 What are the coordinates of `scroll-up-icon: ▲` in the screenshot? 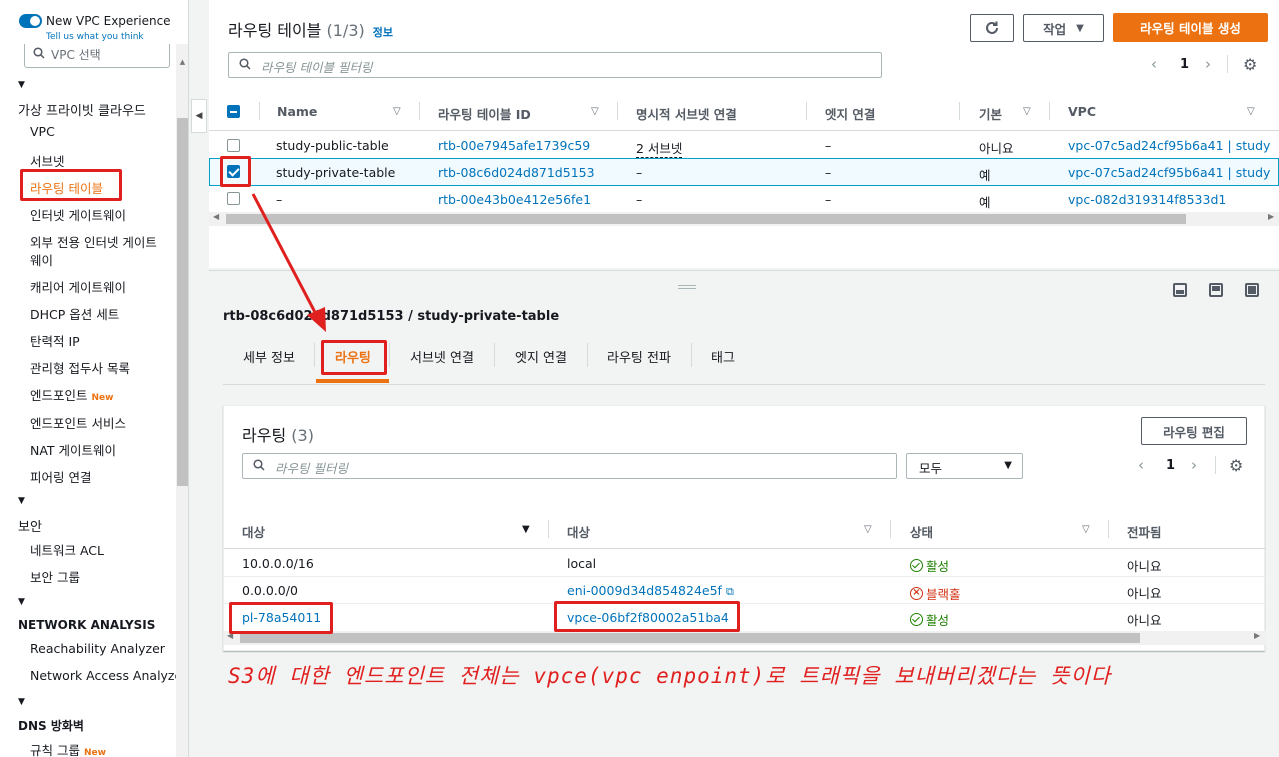 It's located at (182, 62).